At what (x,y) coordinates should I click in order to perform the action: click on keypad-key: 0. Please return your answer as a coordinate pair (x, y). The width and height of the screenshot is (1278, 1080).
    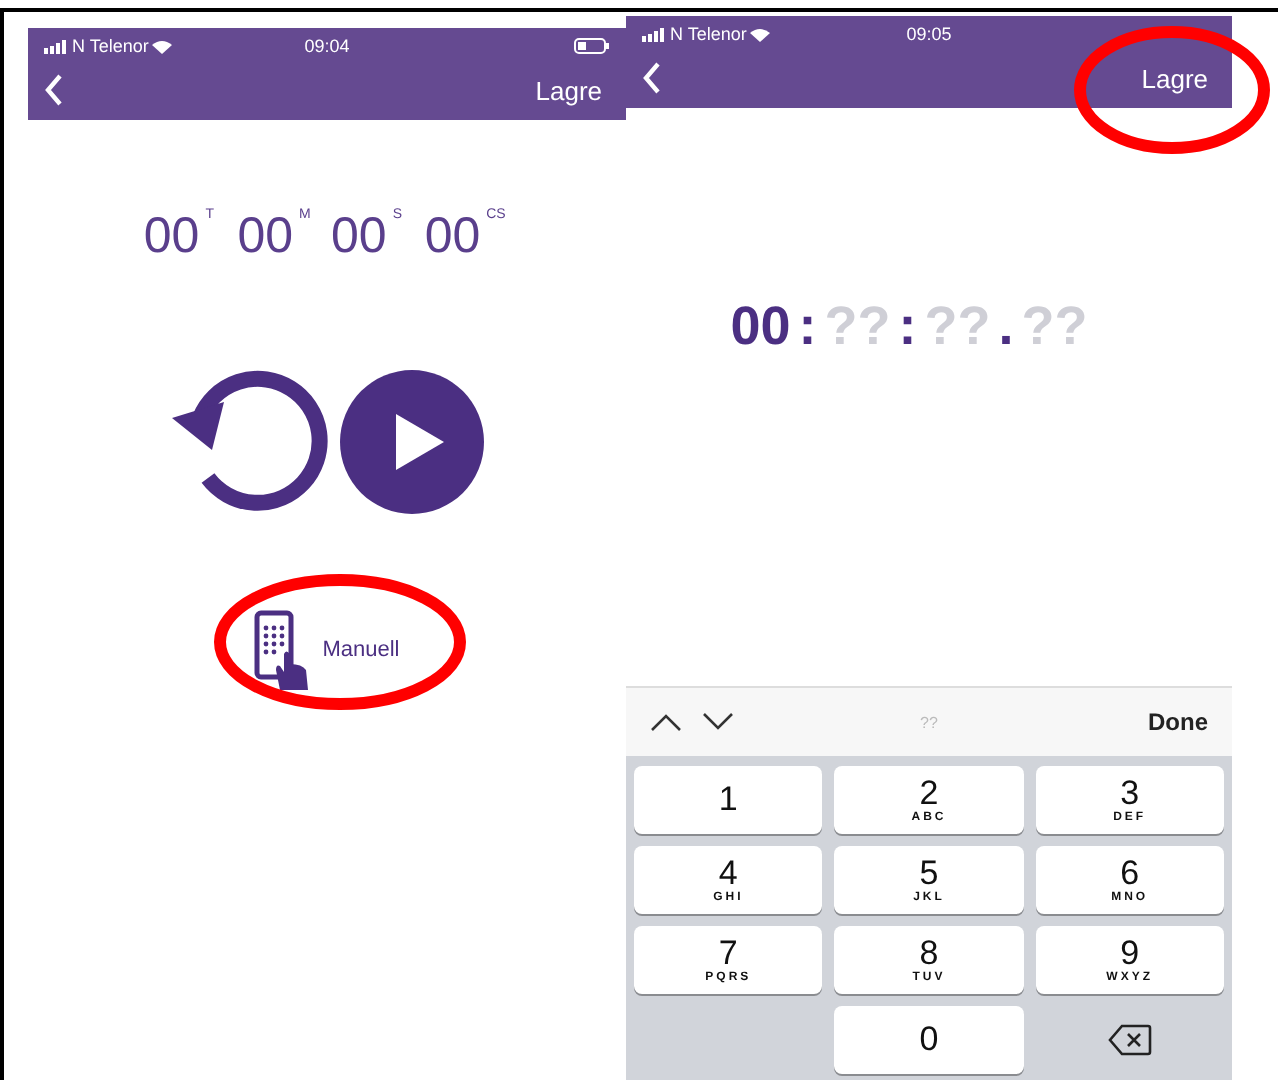
    Looking at the image, I should click on (929, 1040).